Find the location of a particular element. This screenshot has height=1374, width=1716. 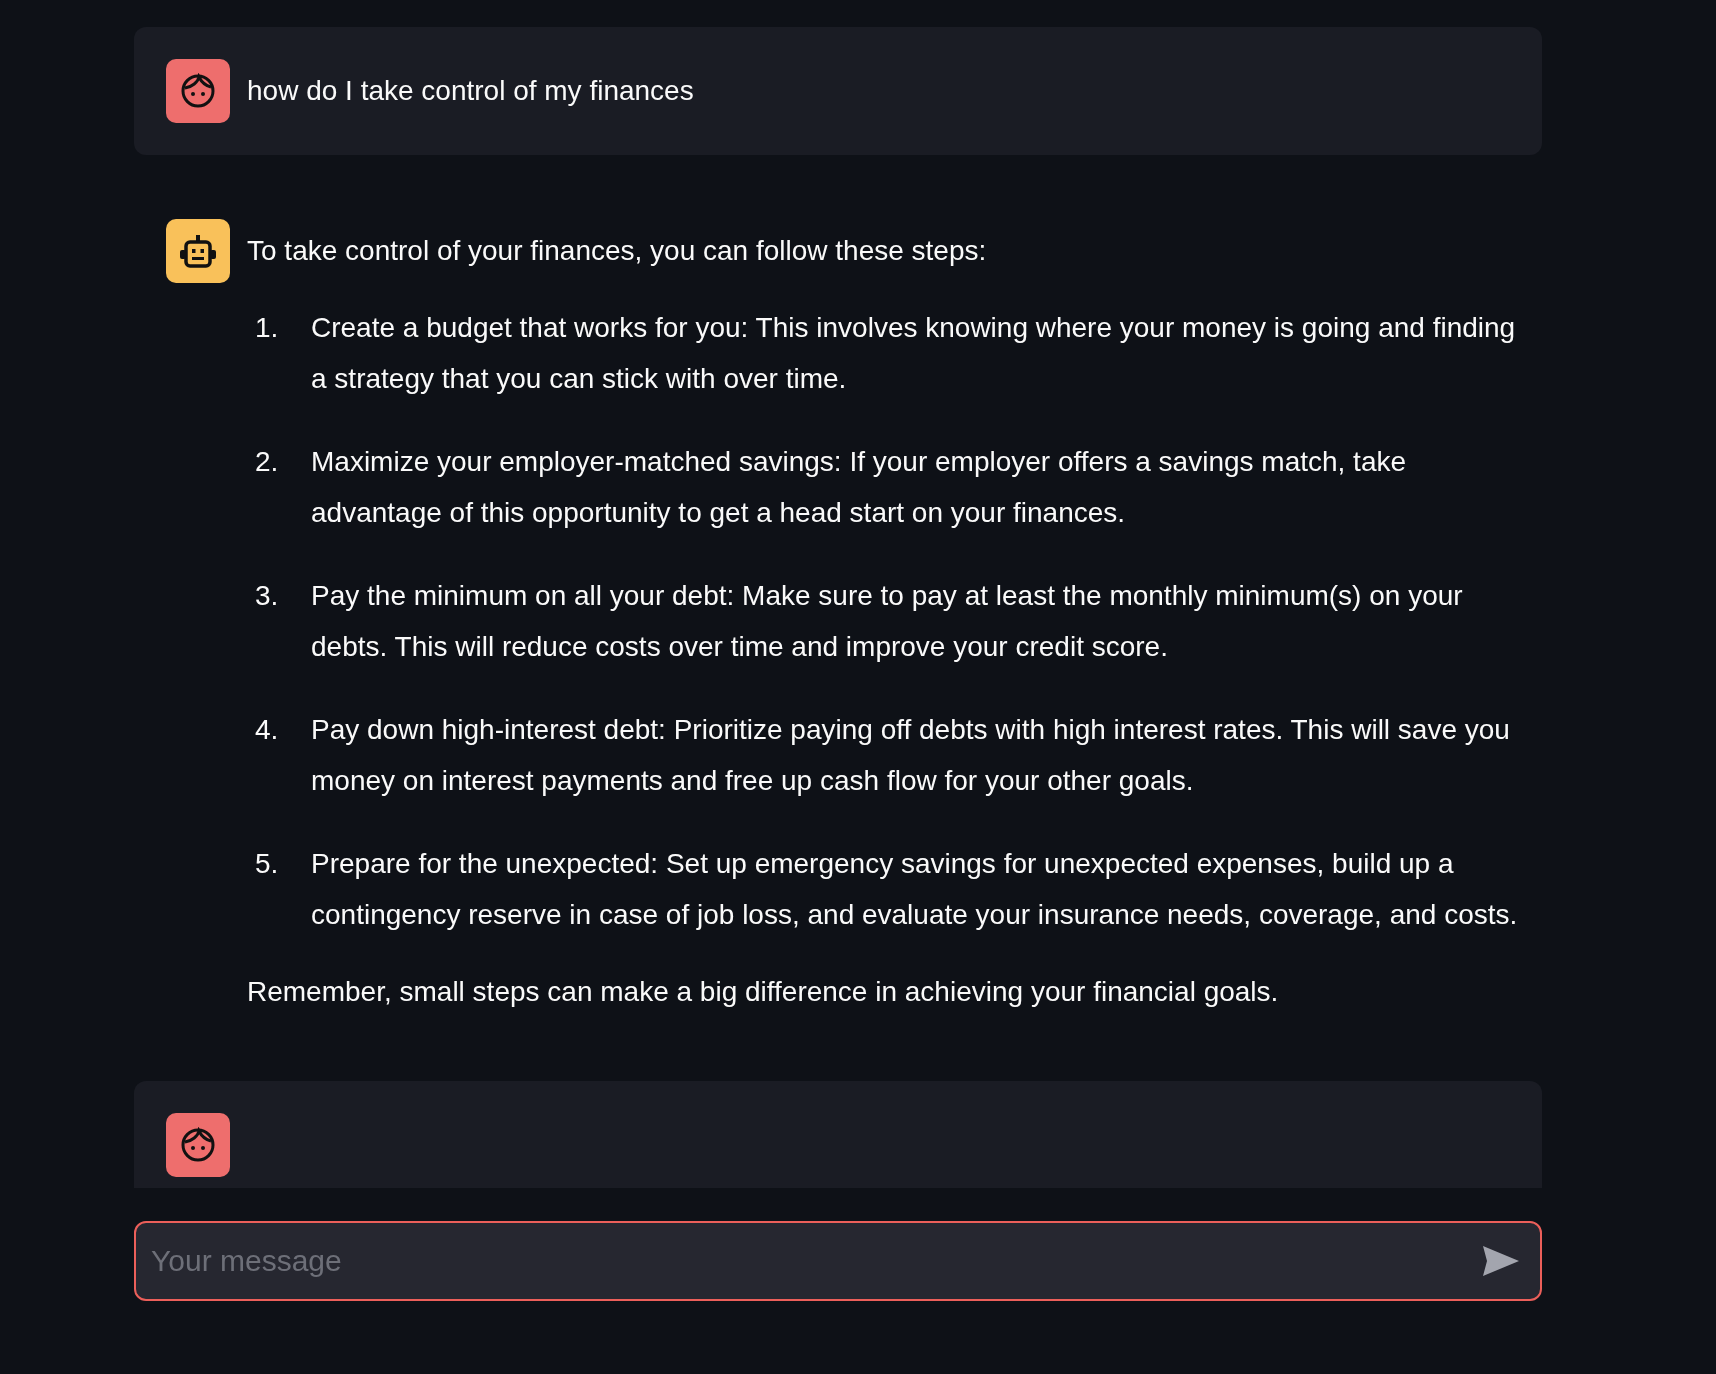

list-item-text: Prepare for the unexpected: Set up emergency savings for unexpected expenses, build up a contingency reserve in case of job loss, and evaluate your insurance needs, coverage, and costs. is located at coordinates (915, 889).